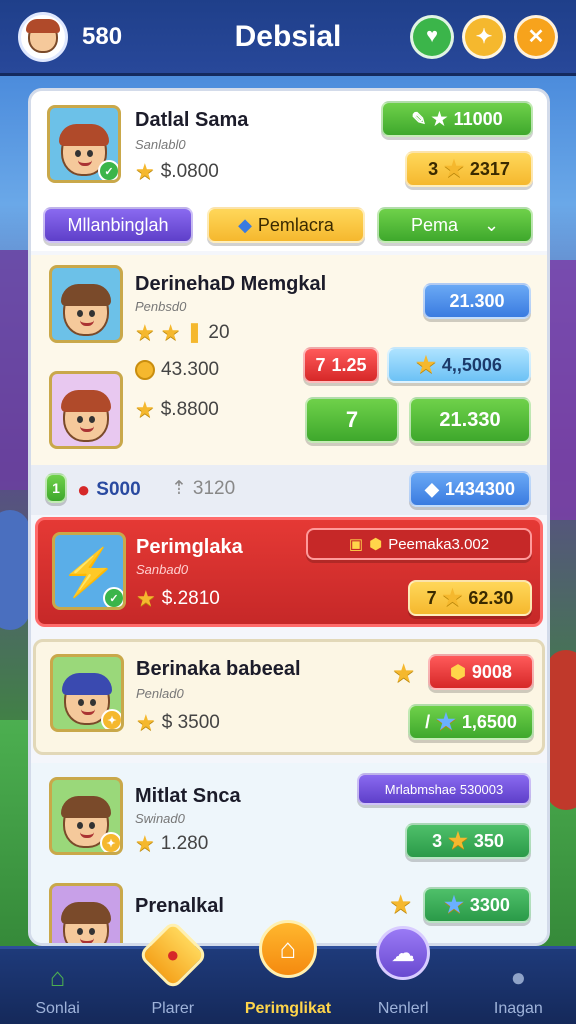 Image resolution: width=576 pixels, height=1024 pixels. I want to click on close-icon: ✕, so click(536, 36).